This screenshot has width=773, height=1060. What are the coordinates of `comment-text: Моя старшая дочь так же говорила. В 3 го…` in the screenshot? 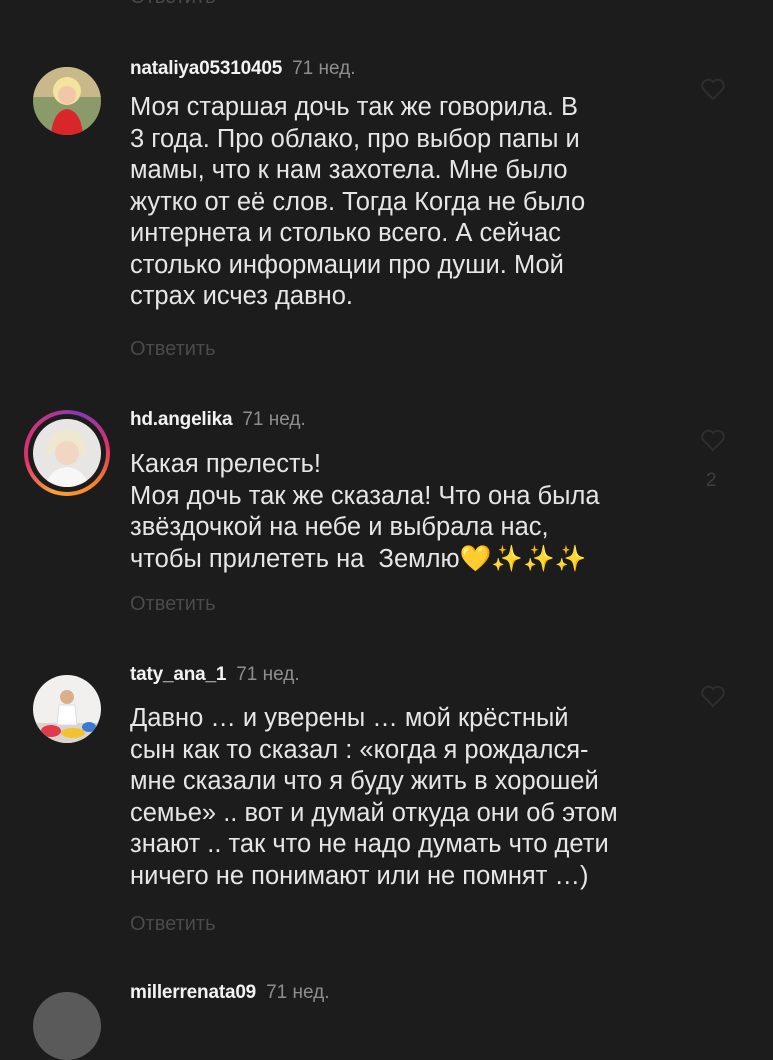 It's located at (358, 201).